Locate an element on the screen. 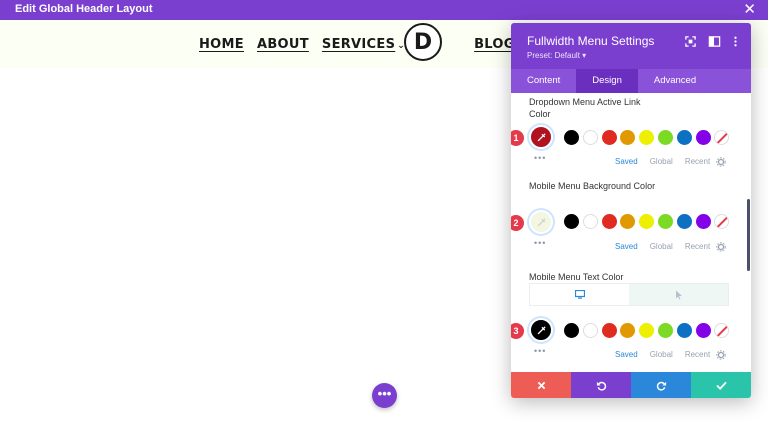 The image size is (768, 422). section-label-dropdown-active-link-color: Dropdown Menu Active Link Color is located at coordinates (585, 108).